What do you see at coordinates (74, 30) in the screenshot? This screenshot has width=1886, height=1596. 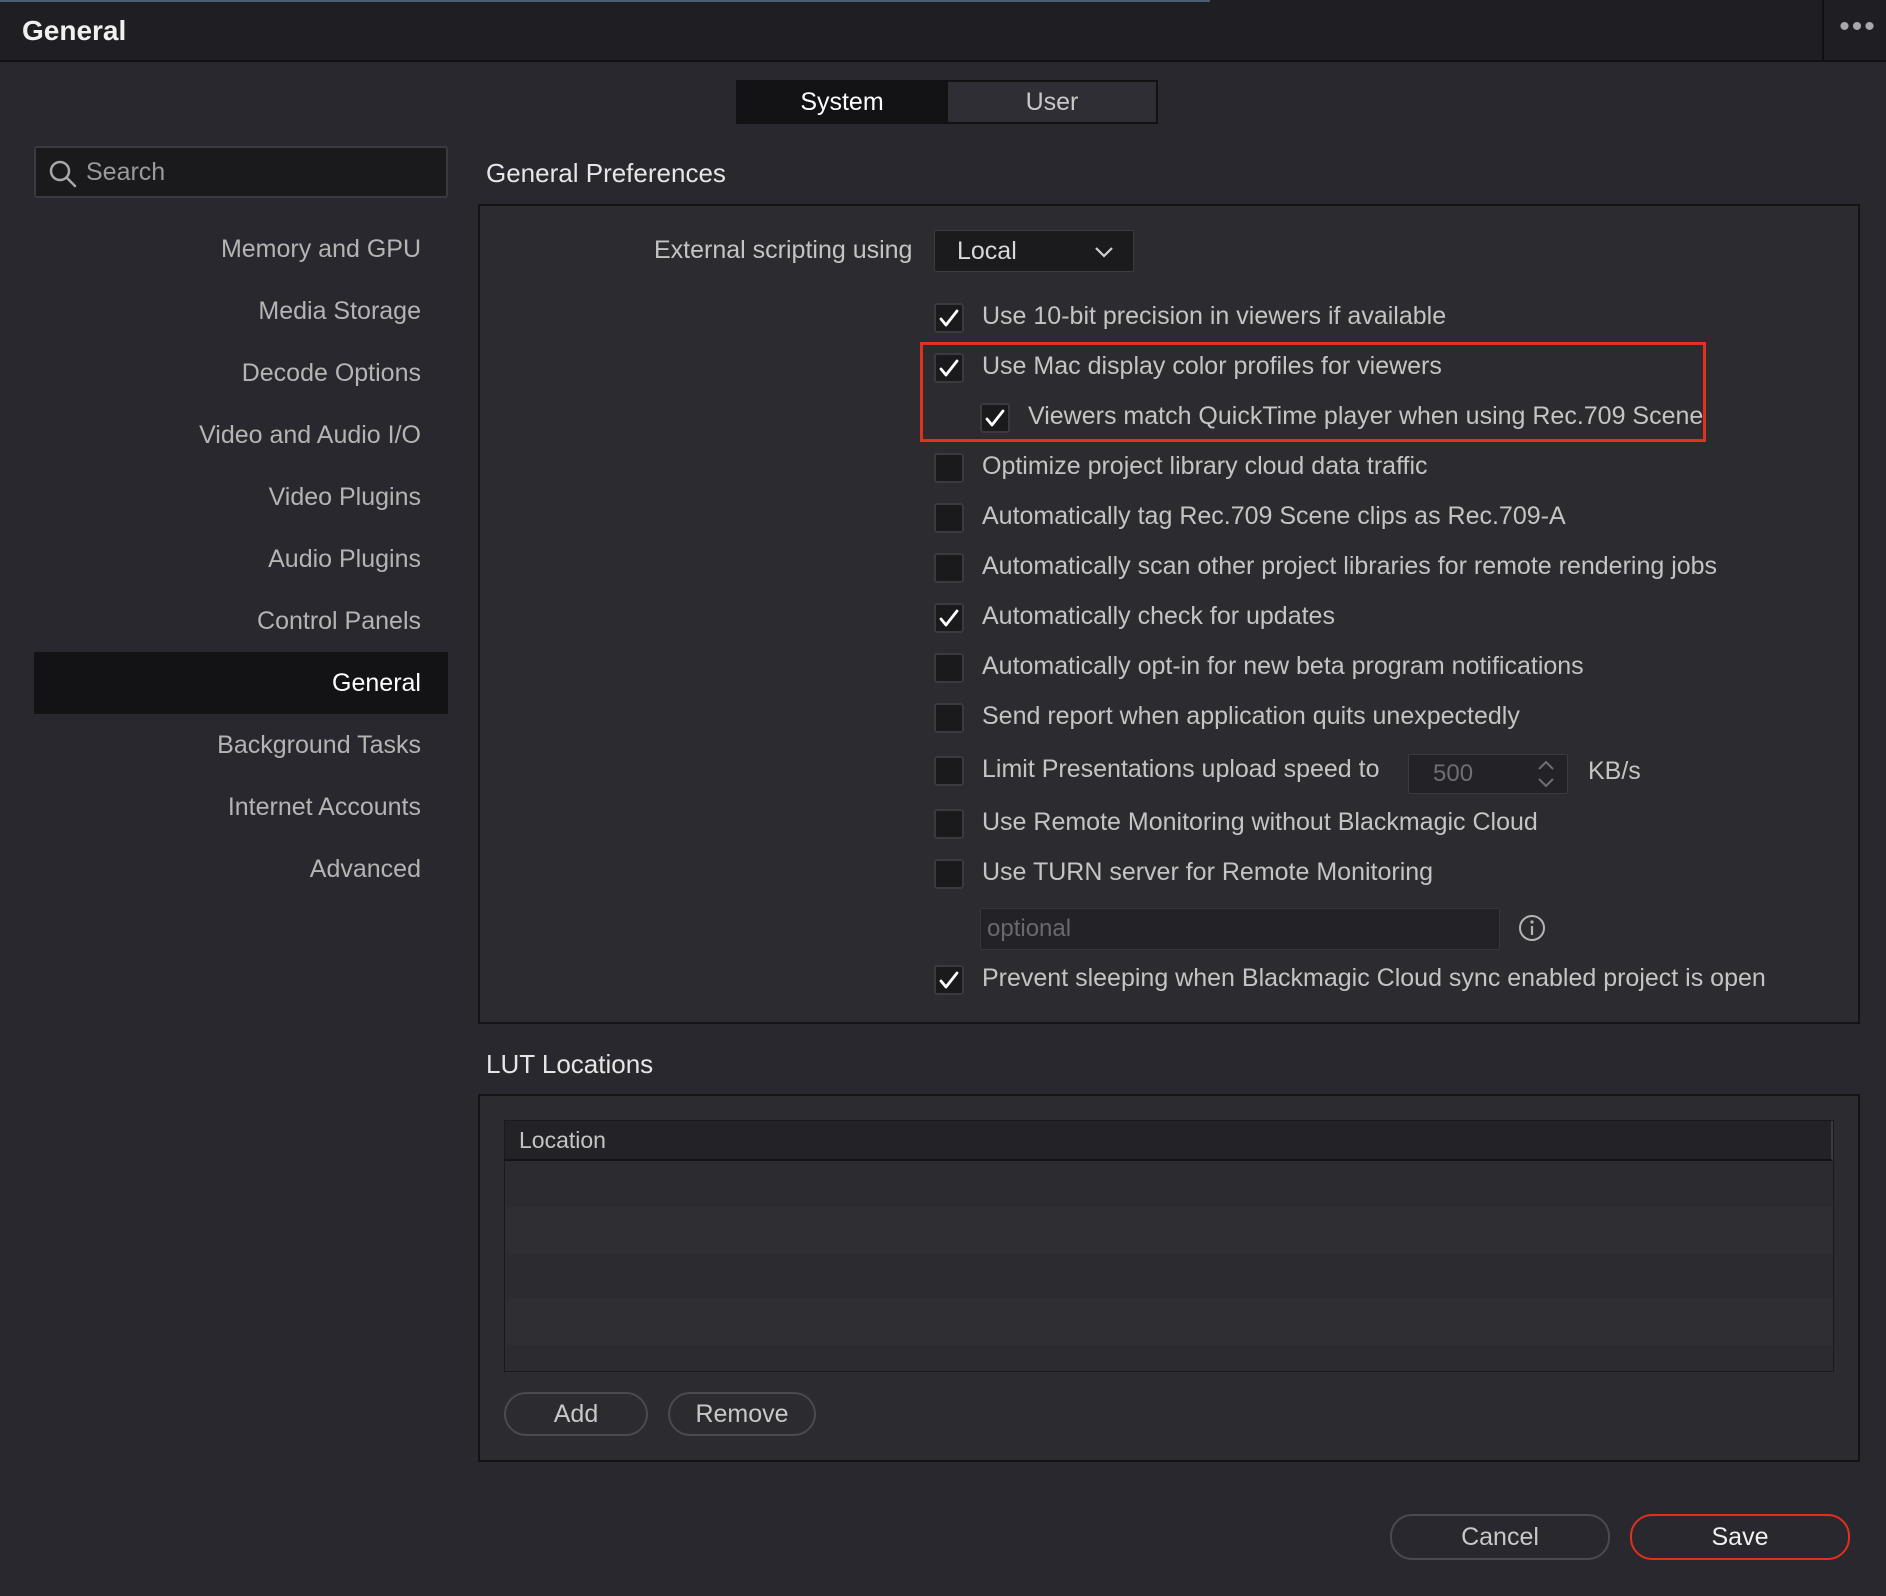 I see `window-title: General` at bounding box center [74, 30].